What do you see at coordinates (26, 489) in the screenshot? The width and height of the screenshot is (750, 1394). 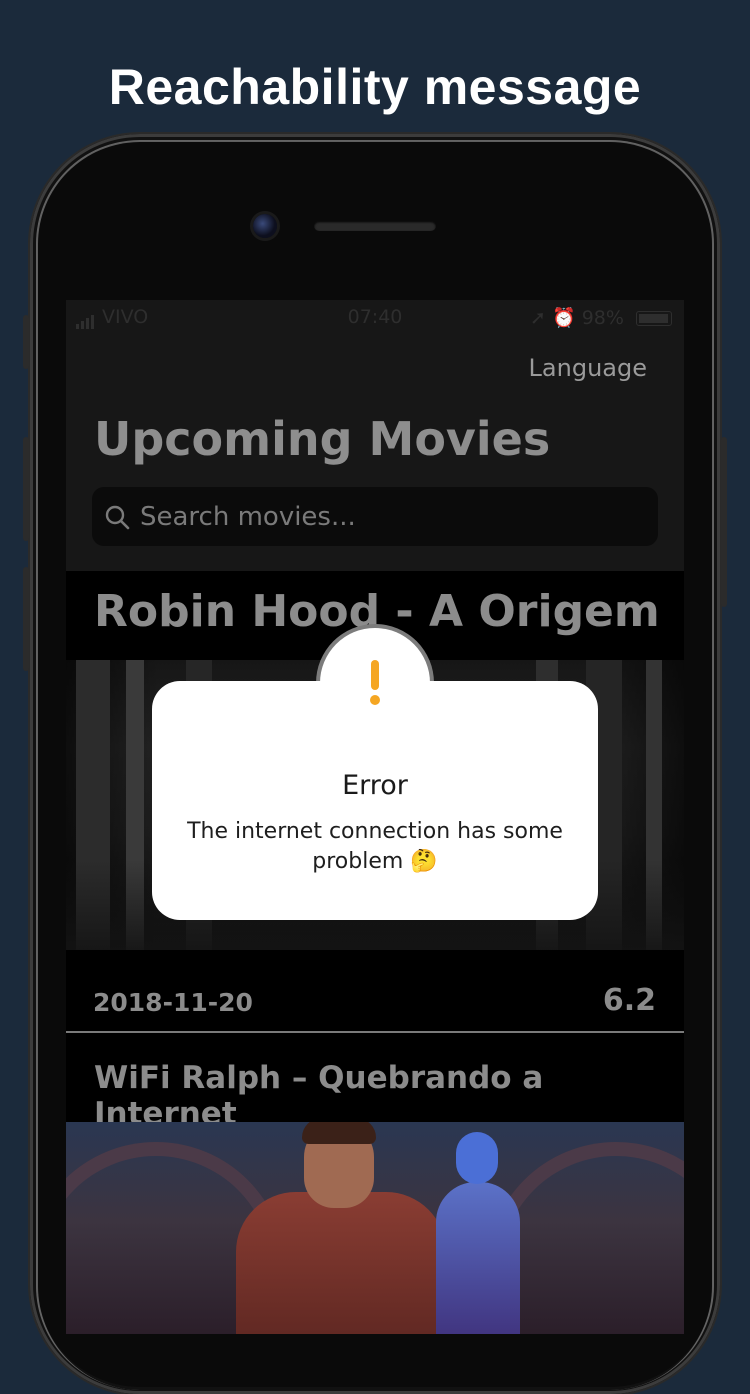 I see `volume-up-button` at bounding box center [26, 489].